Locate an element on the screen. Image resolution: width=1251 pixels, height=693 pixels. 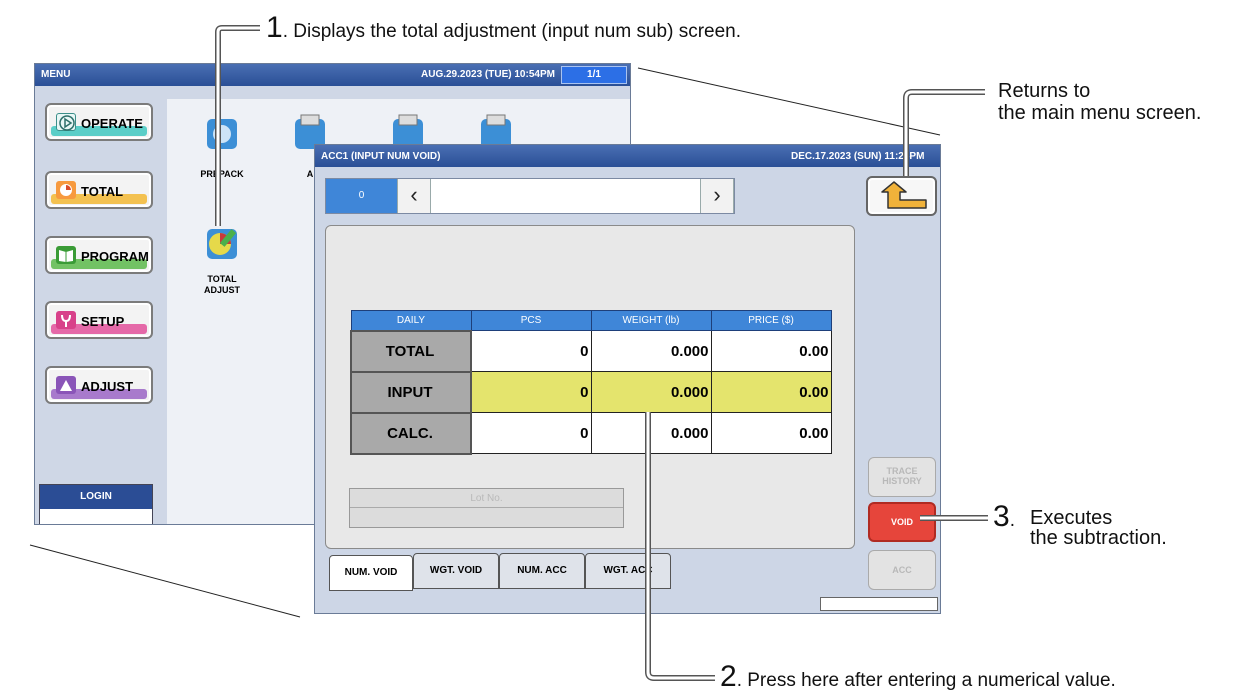
callout-1-leader-inner is located at coordinates (238, 126).